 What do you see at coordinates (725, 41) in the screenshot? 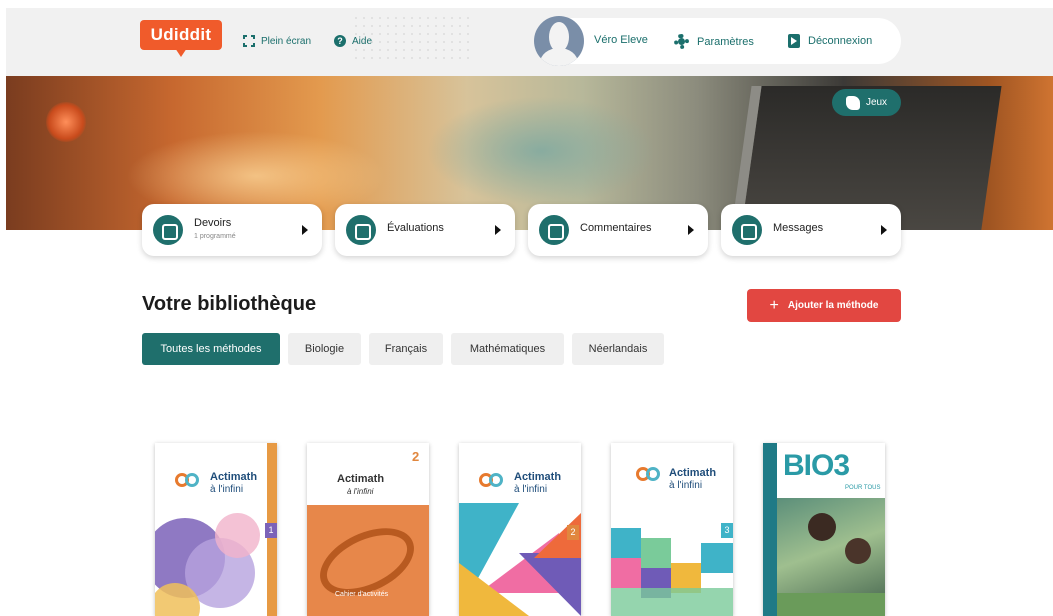
I see `settings-label: Paramètres` at bounding box center [725, 41].